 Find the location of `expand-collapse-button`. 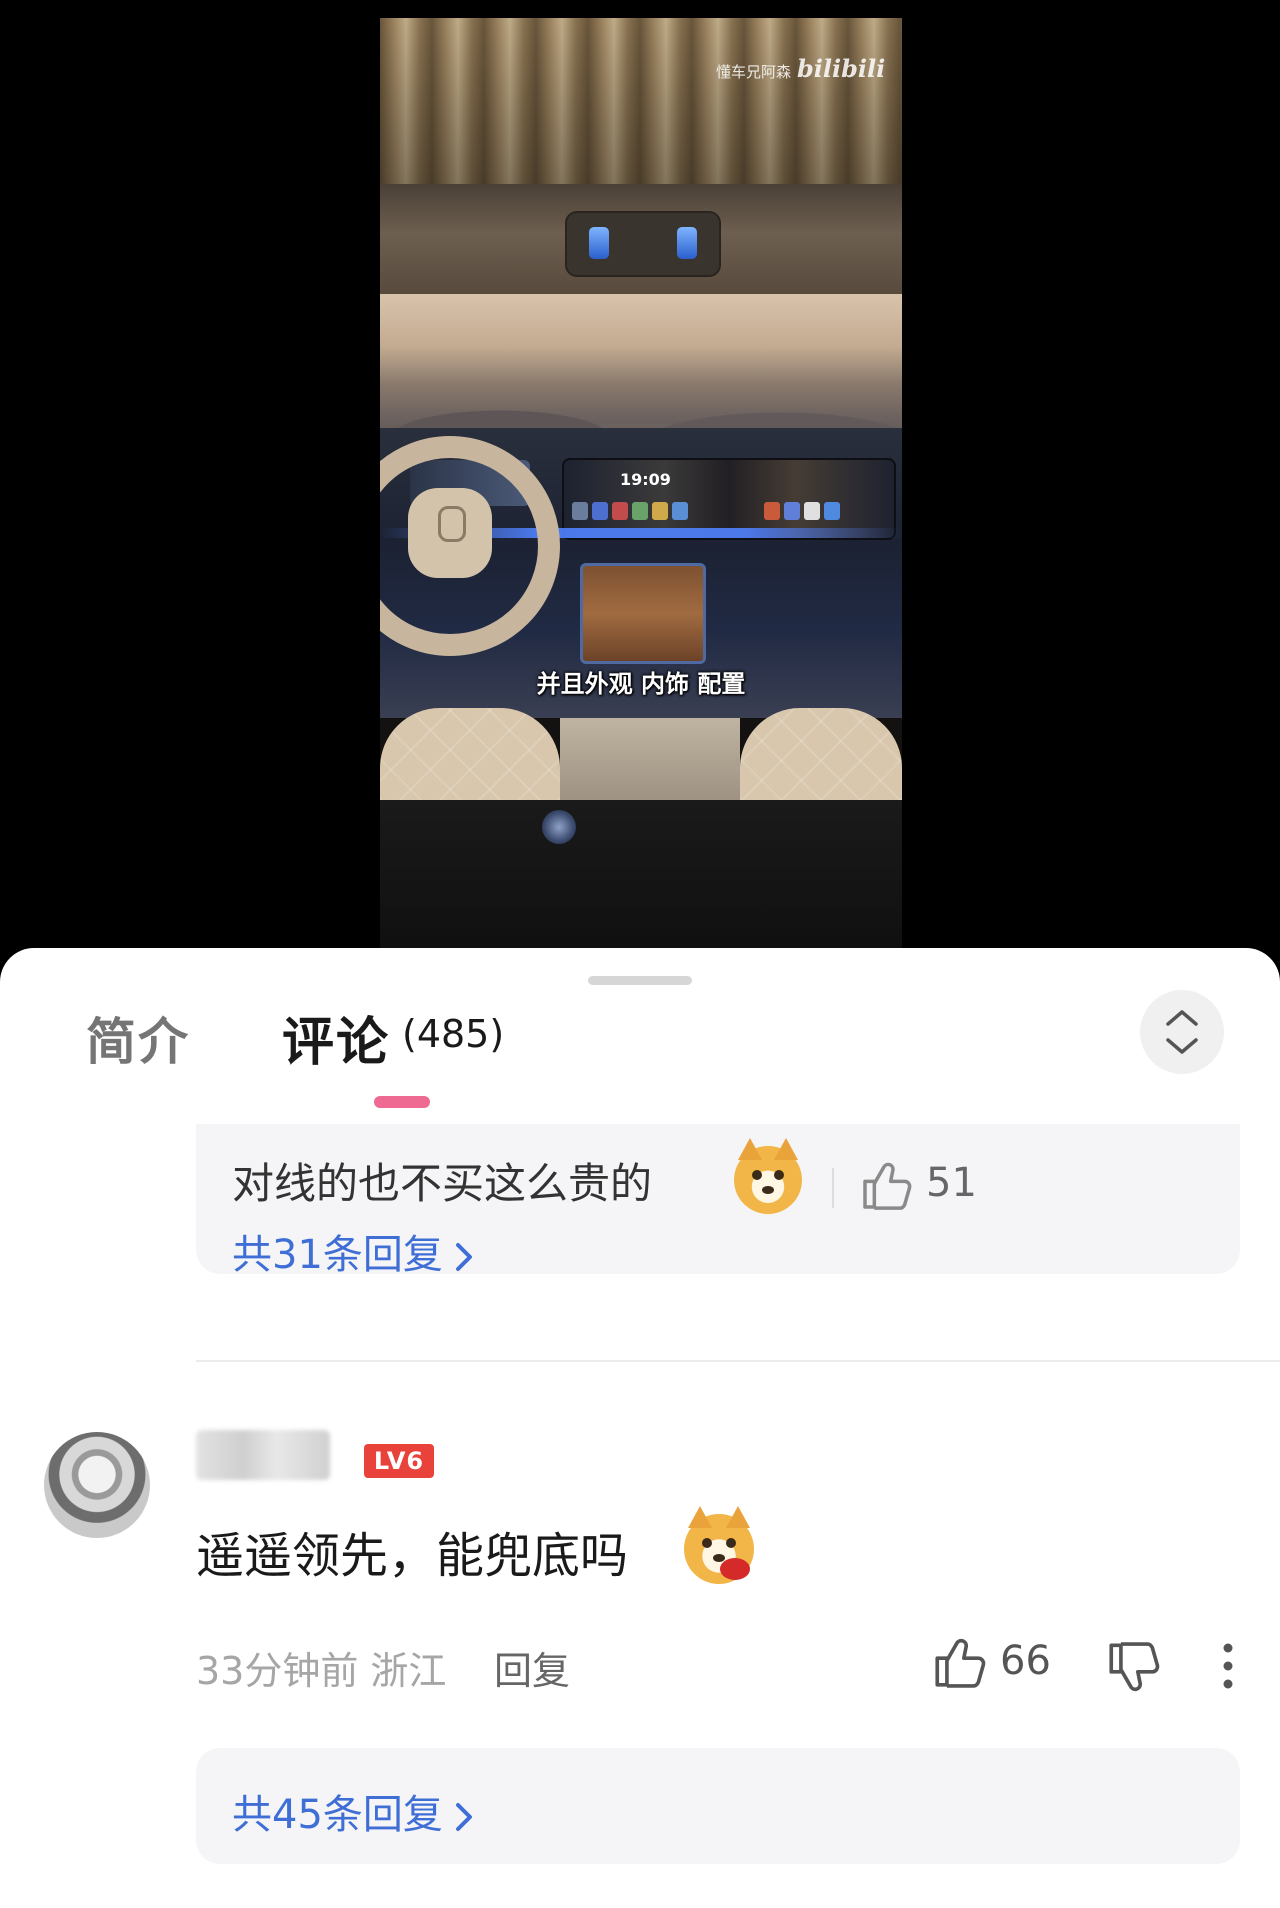

expand-collapse-button is located at coordinates (1182, 1032).